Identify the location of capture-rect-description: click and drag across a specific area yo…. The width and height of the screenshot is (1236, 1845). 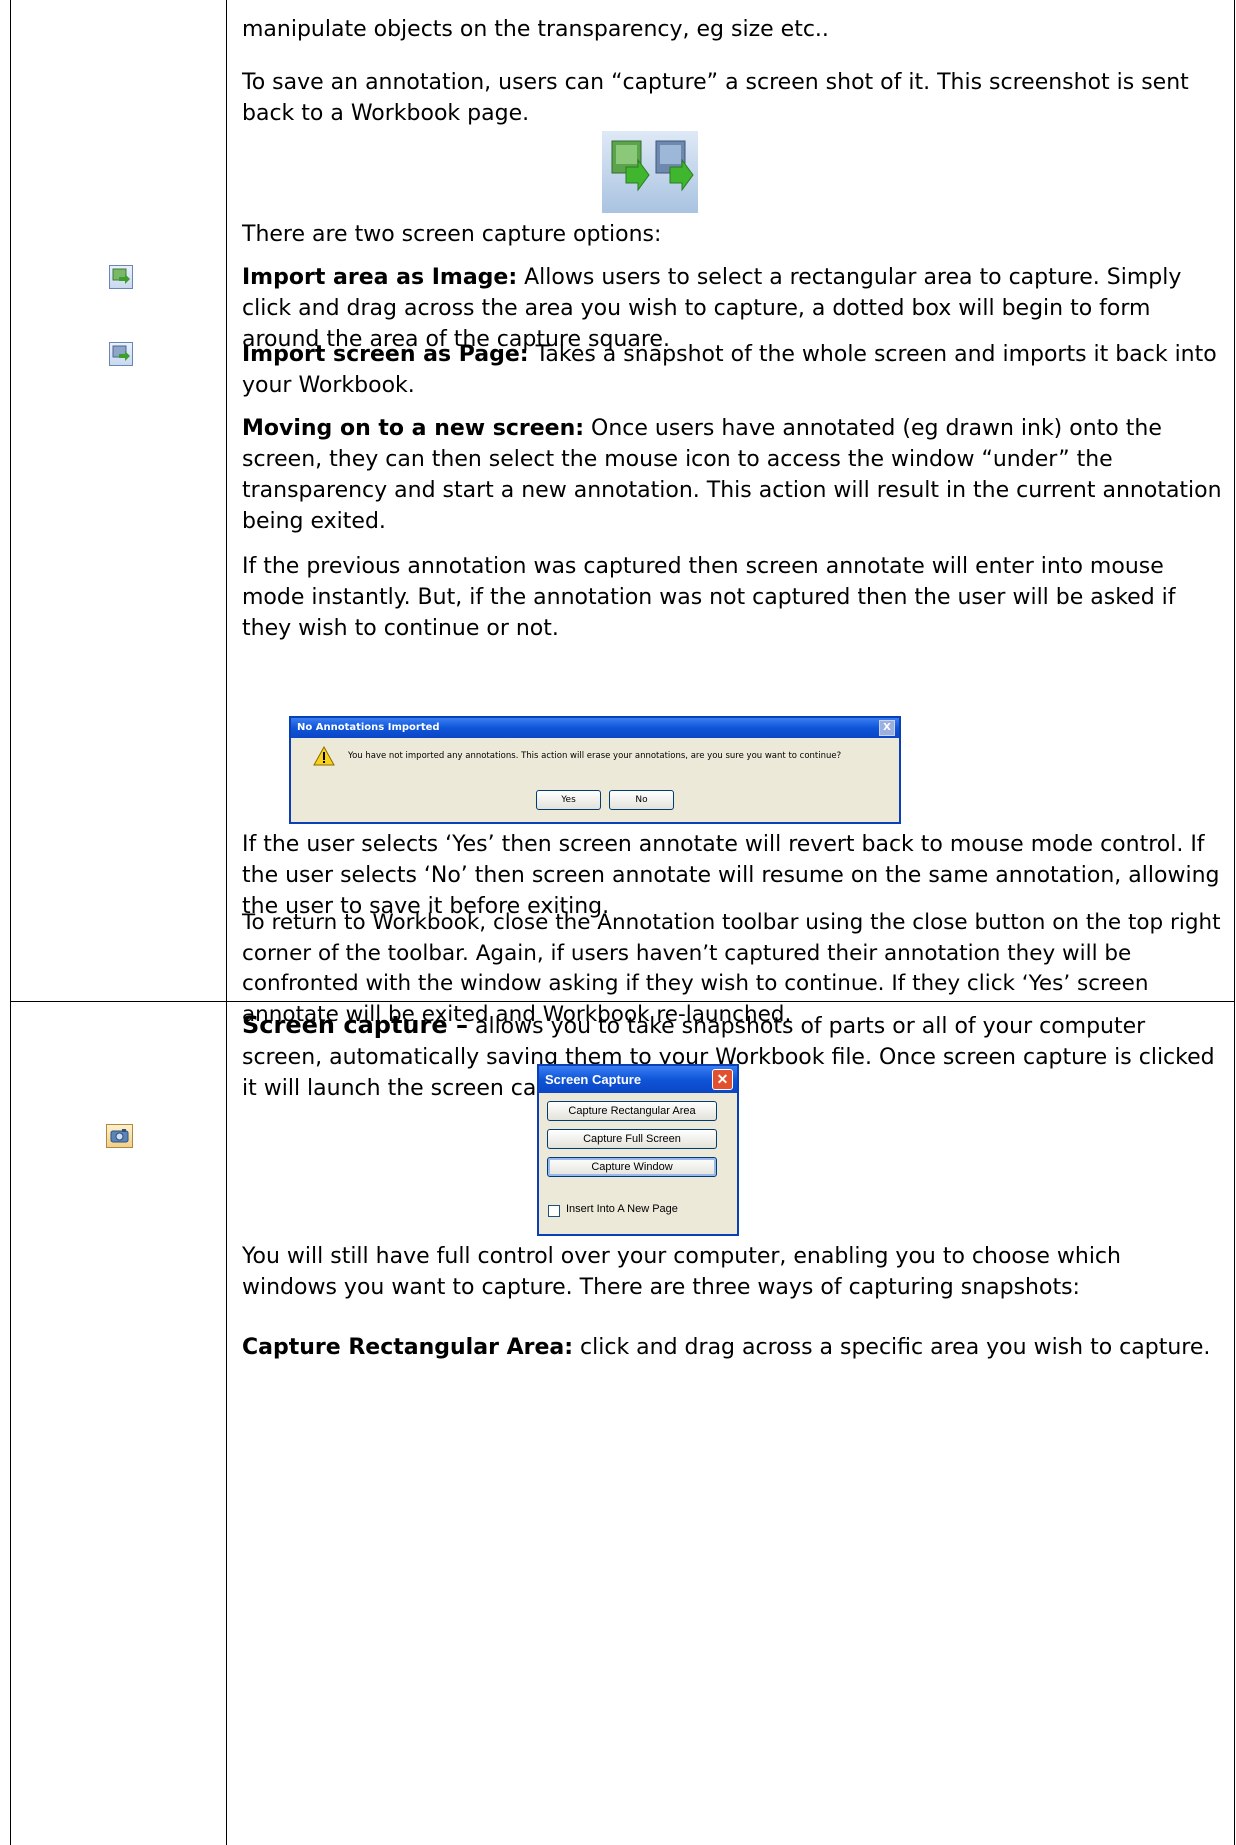
(892, 1347).